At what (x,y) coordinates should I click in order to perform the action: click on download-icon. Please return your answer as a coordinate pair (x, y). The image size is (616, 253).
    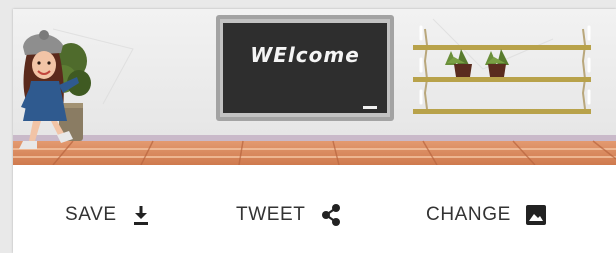
    Looking at the image, I should click on (140, 215).